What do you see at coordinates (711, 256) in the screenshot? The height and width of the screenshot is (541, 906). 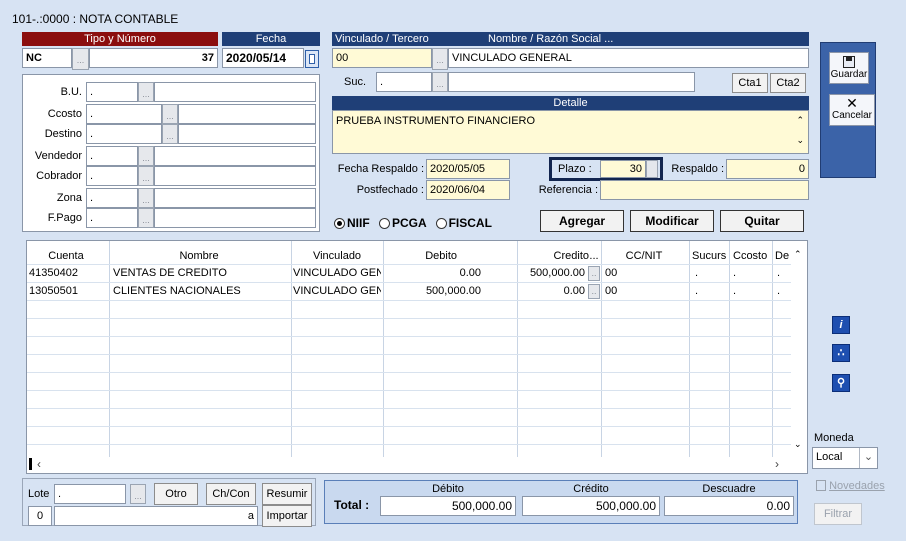 I see `col-header-sucurs: Sucurs` at bounding box center [711, 256].